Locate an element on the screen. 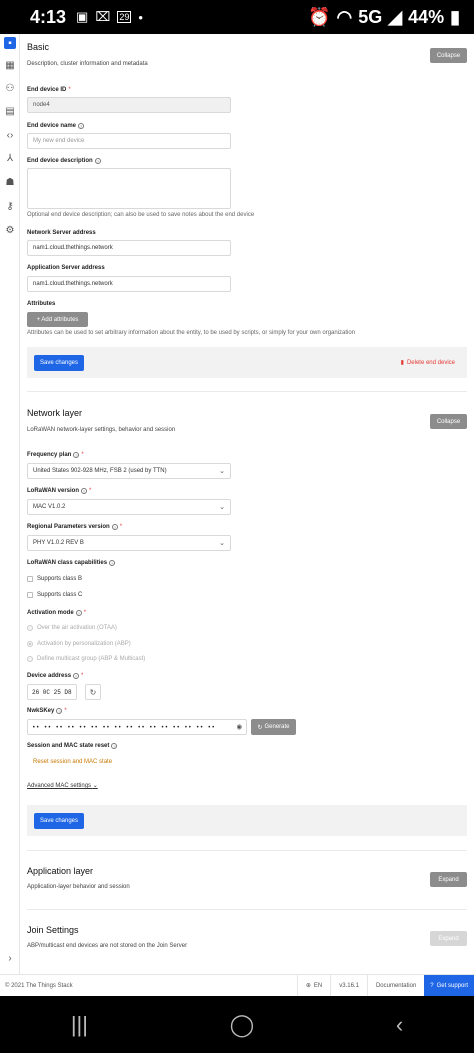 This screenshot has width=474, height=1053. language-selector: ⊕ EN is located at coordinates (313, 985).